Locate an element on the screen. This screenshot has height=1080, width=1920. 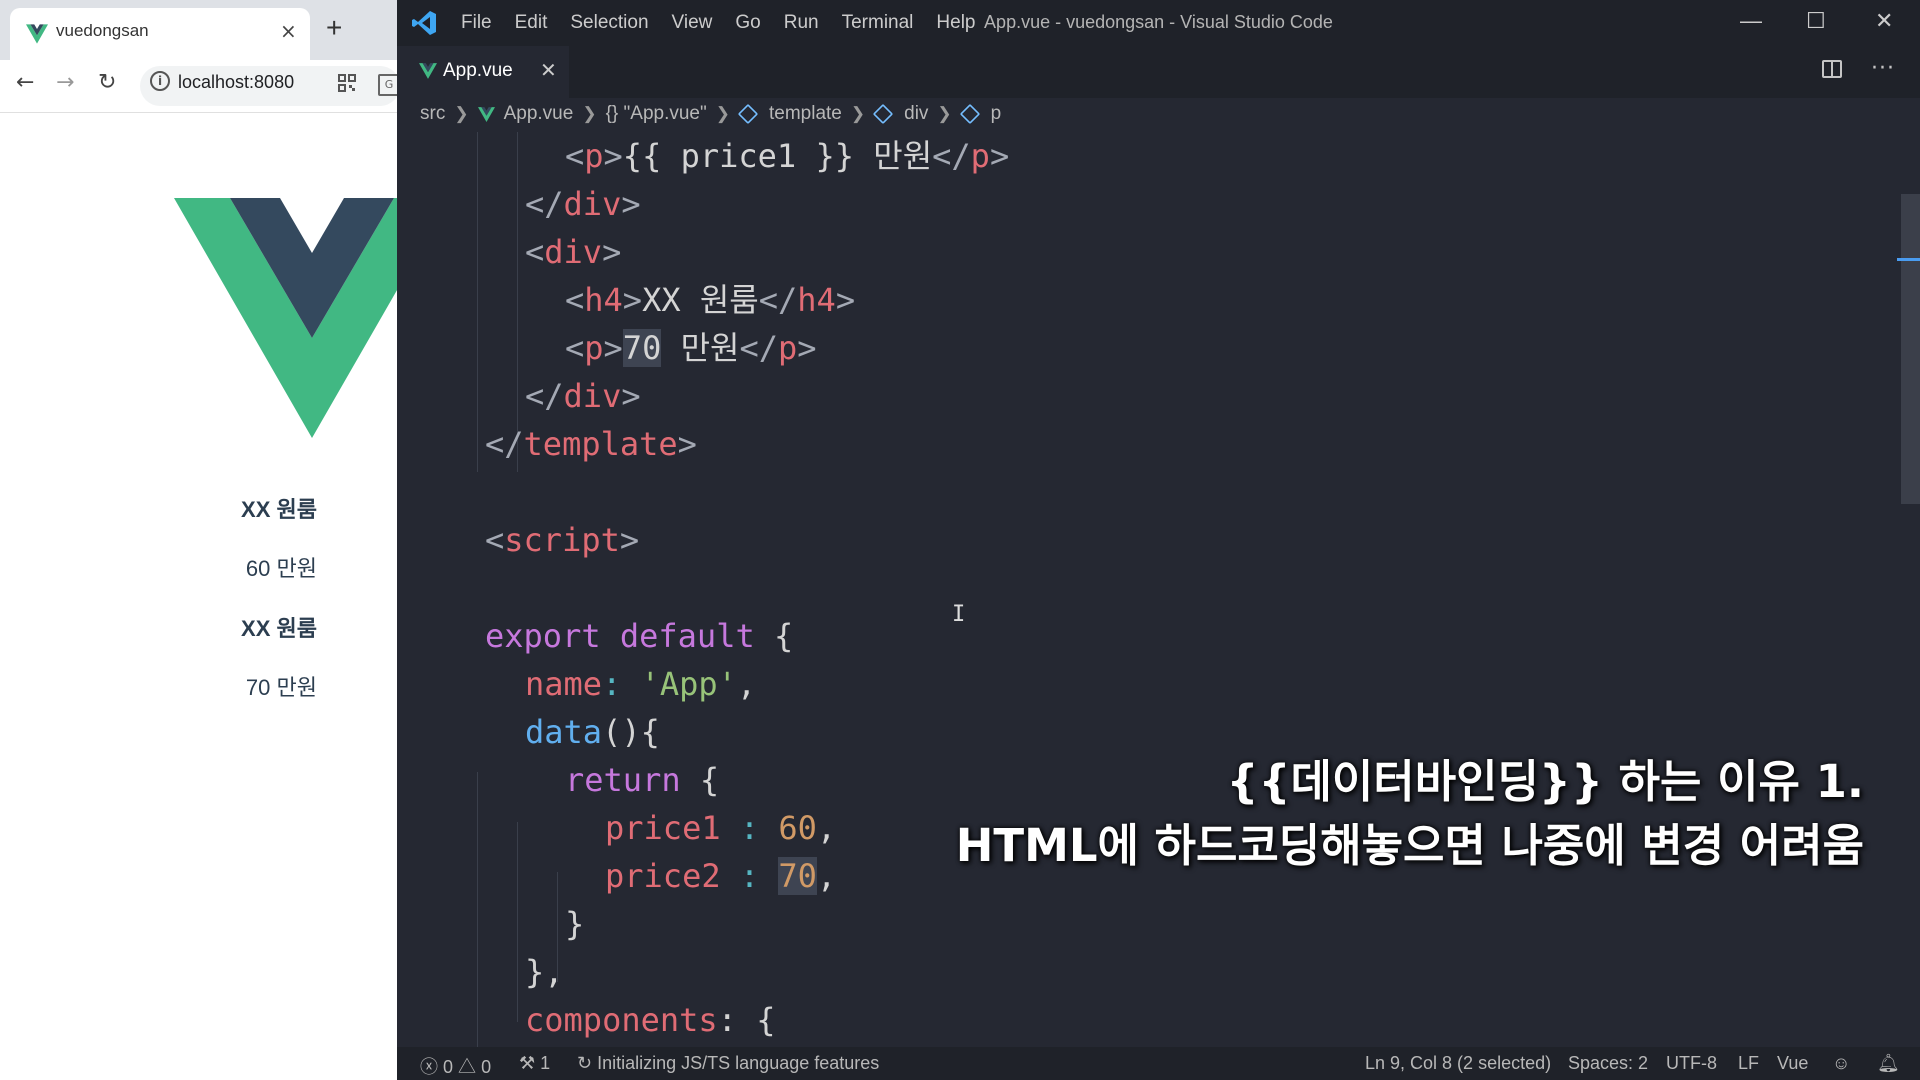
vscode-logo-icon is located at coordinates (424, 23).